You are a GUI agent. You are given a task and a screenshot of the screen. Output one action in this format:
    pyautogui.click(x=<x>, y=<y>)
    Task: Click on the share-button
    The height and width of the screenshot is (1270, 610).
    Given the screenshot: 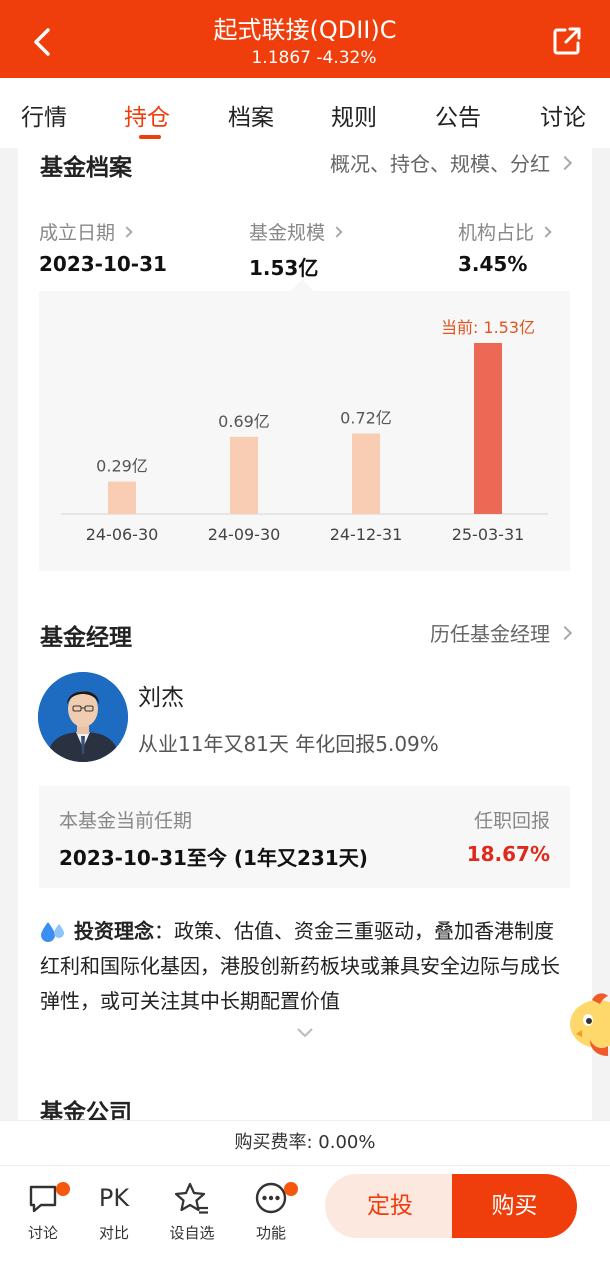 What is the action you would take?
    pyautogui.click(x=567, y=41)
    